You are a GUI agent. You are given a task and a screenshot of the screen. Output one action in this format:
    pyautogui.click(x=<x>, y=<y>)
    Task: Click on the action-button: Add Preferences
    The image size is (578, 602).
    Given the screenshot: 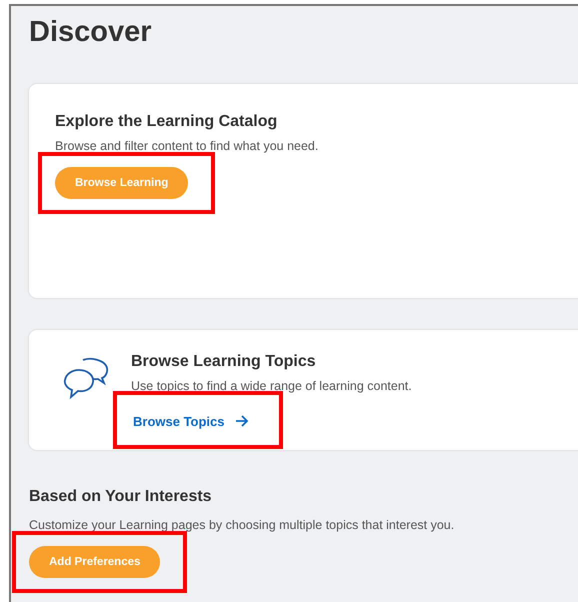 What is the action you would take?
    pyautogui.click(x=94, y=562)
    